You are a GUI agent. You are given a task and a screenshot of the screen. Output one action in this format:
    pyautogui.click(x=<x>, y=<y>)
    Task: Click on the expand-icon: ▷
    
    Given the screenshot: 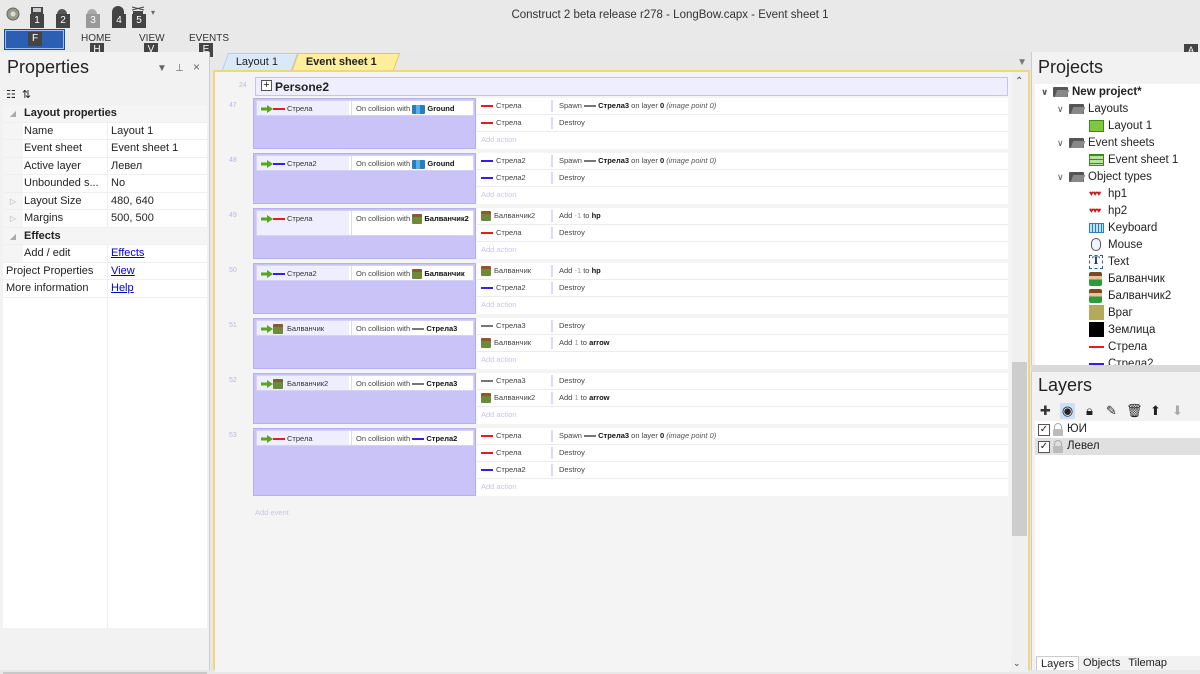 What is the action you would take?
    pyautogui.click(x=13, y=200)
    